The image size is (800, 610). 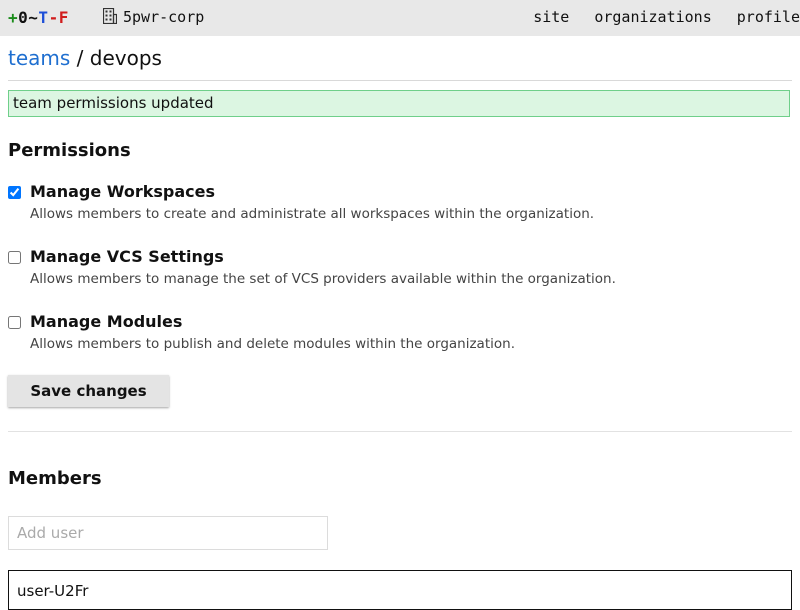 I want to click on manage-modules-checkbox, so click(x=14, y=322).